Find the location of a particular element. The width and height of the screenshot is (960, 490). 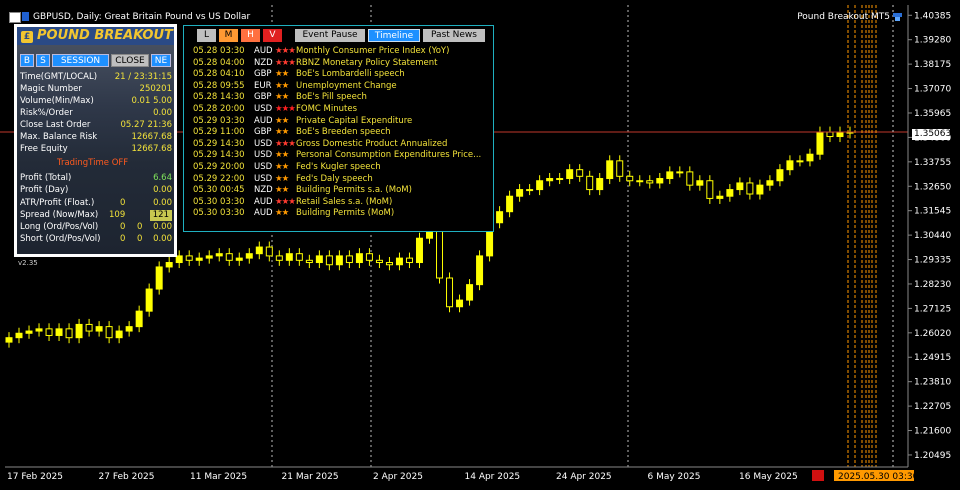

tab-timeline: Timeline is located at coordinates (394, 35).